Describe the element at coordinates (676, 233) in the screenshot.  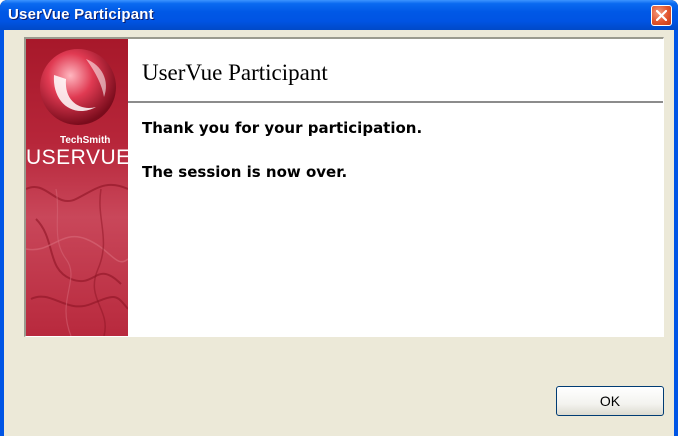
I see `window-frame-right` at that location.